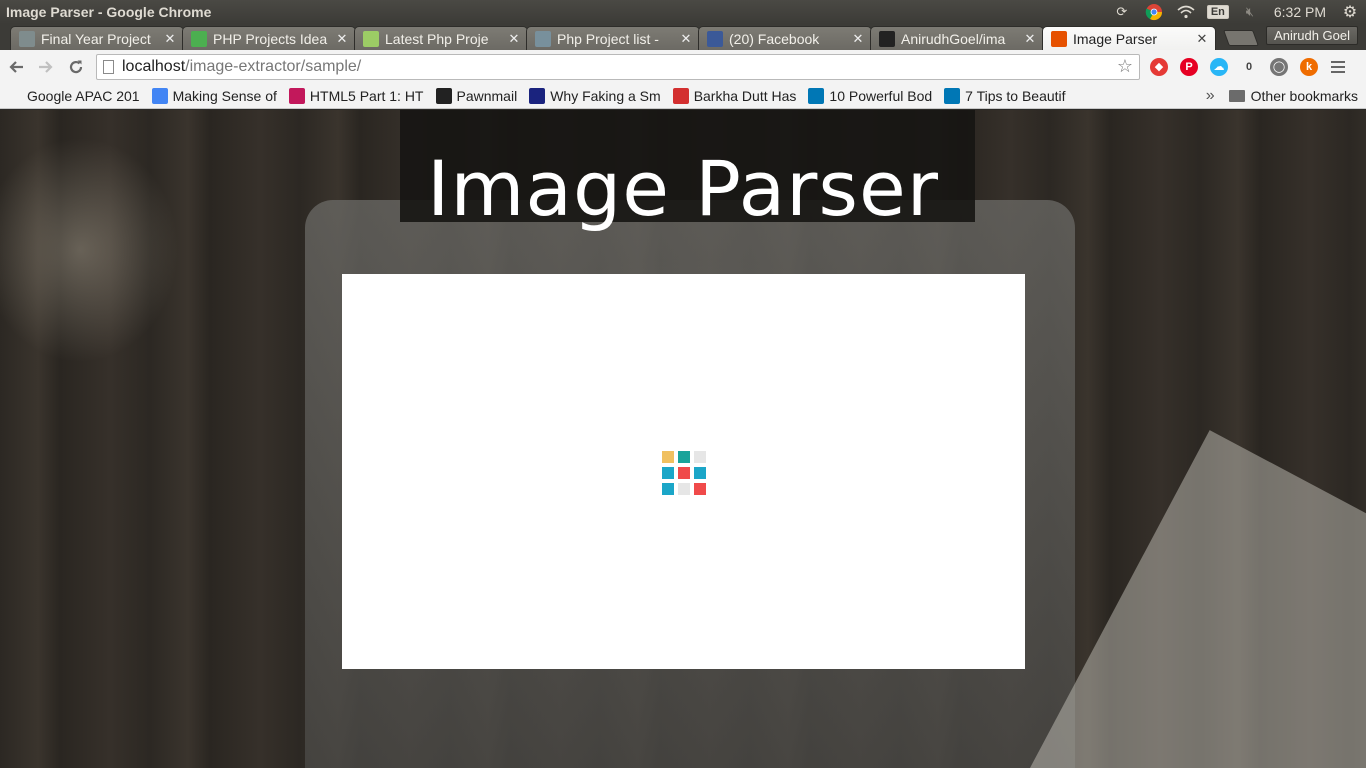 The height and width of the screenshot is (768, 1366). I want to click on f-icon, so click(537, 95).